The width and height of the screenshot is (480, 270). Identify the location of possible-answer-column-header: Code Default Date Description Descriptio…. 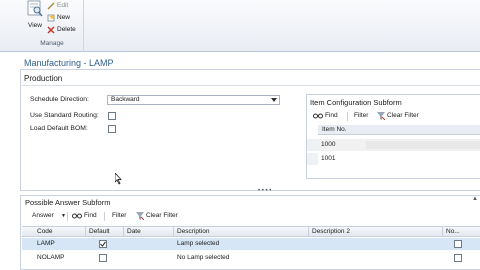
(251, 231).